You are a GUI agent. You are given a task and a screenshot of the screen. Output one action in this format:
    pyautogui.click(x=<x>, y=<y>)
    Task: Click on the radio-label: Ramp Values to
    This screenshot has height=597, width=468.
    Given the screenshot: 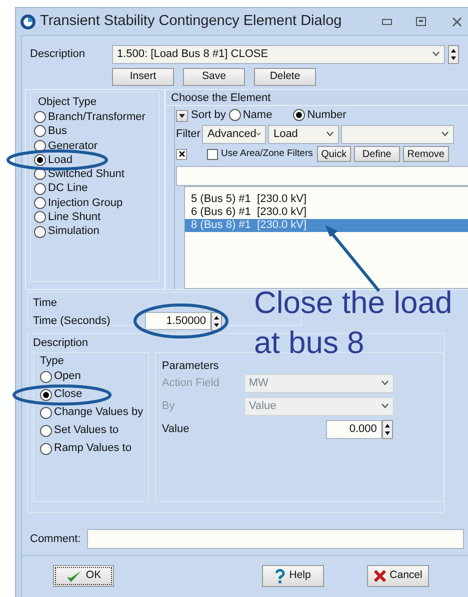 What is the action you would take?
    pyautogui.click(x=93, y=448)
    